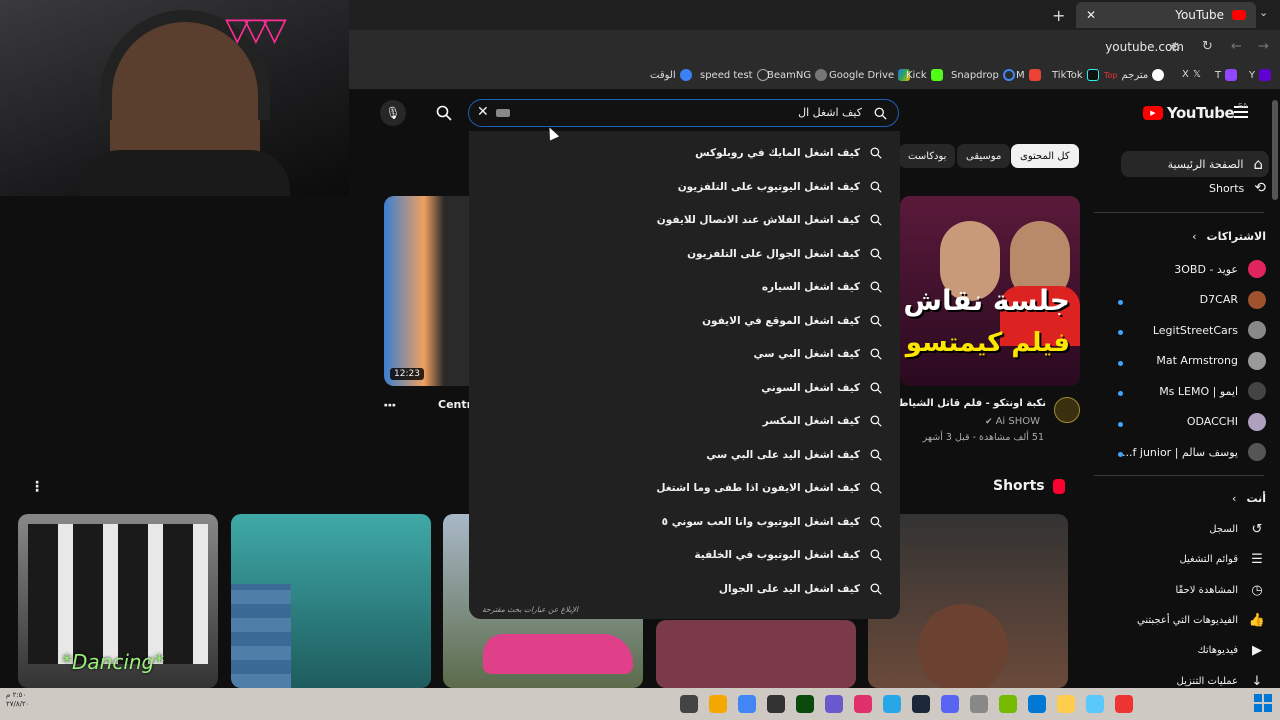  What do you see at coordinates (1166, 15) in the screenshot?
I see `browser-tab: YouTube ✕` at bounding box center [1166, 15].